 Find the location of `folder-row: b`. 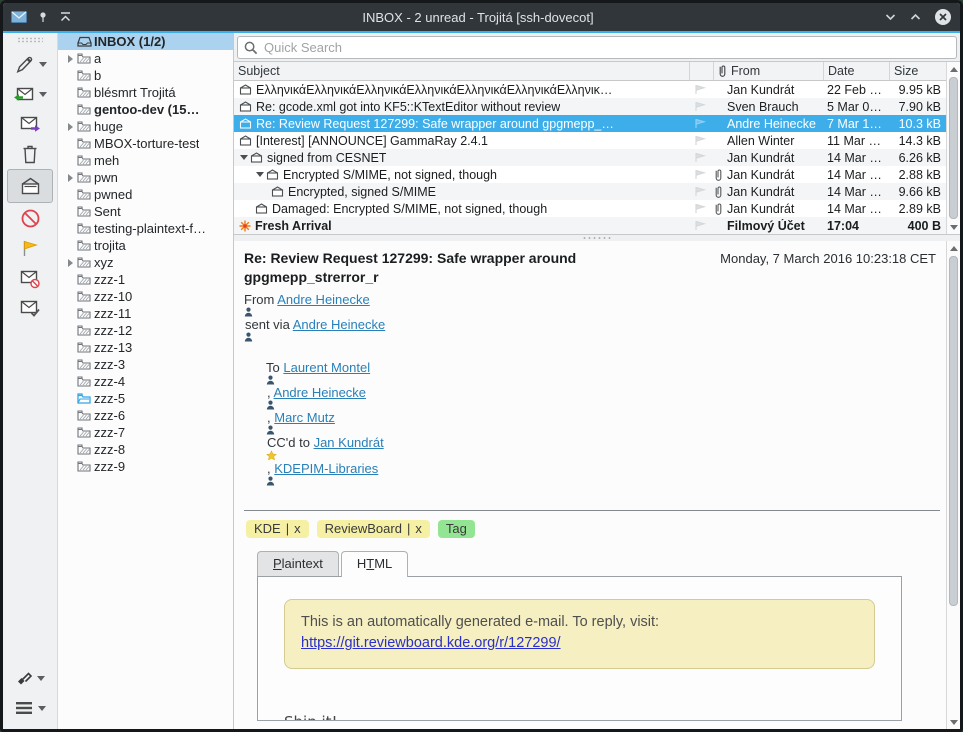

folder-row: b is located at coordinates (145, 75).